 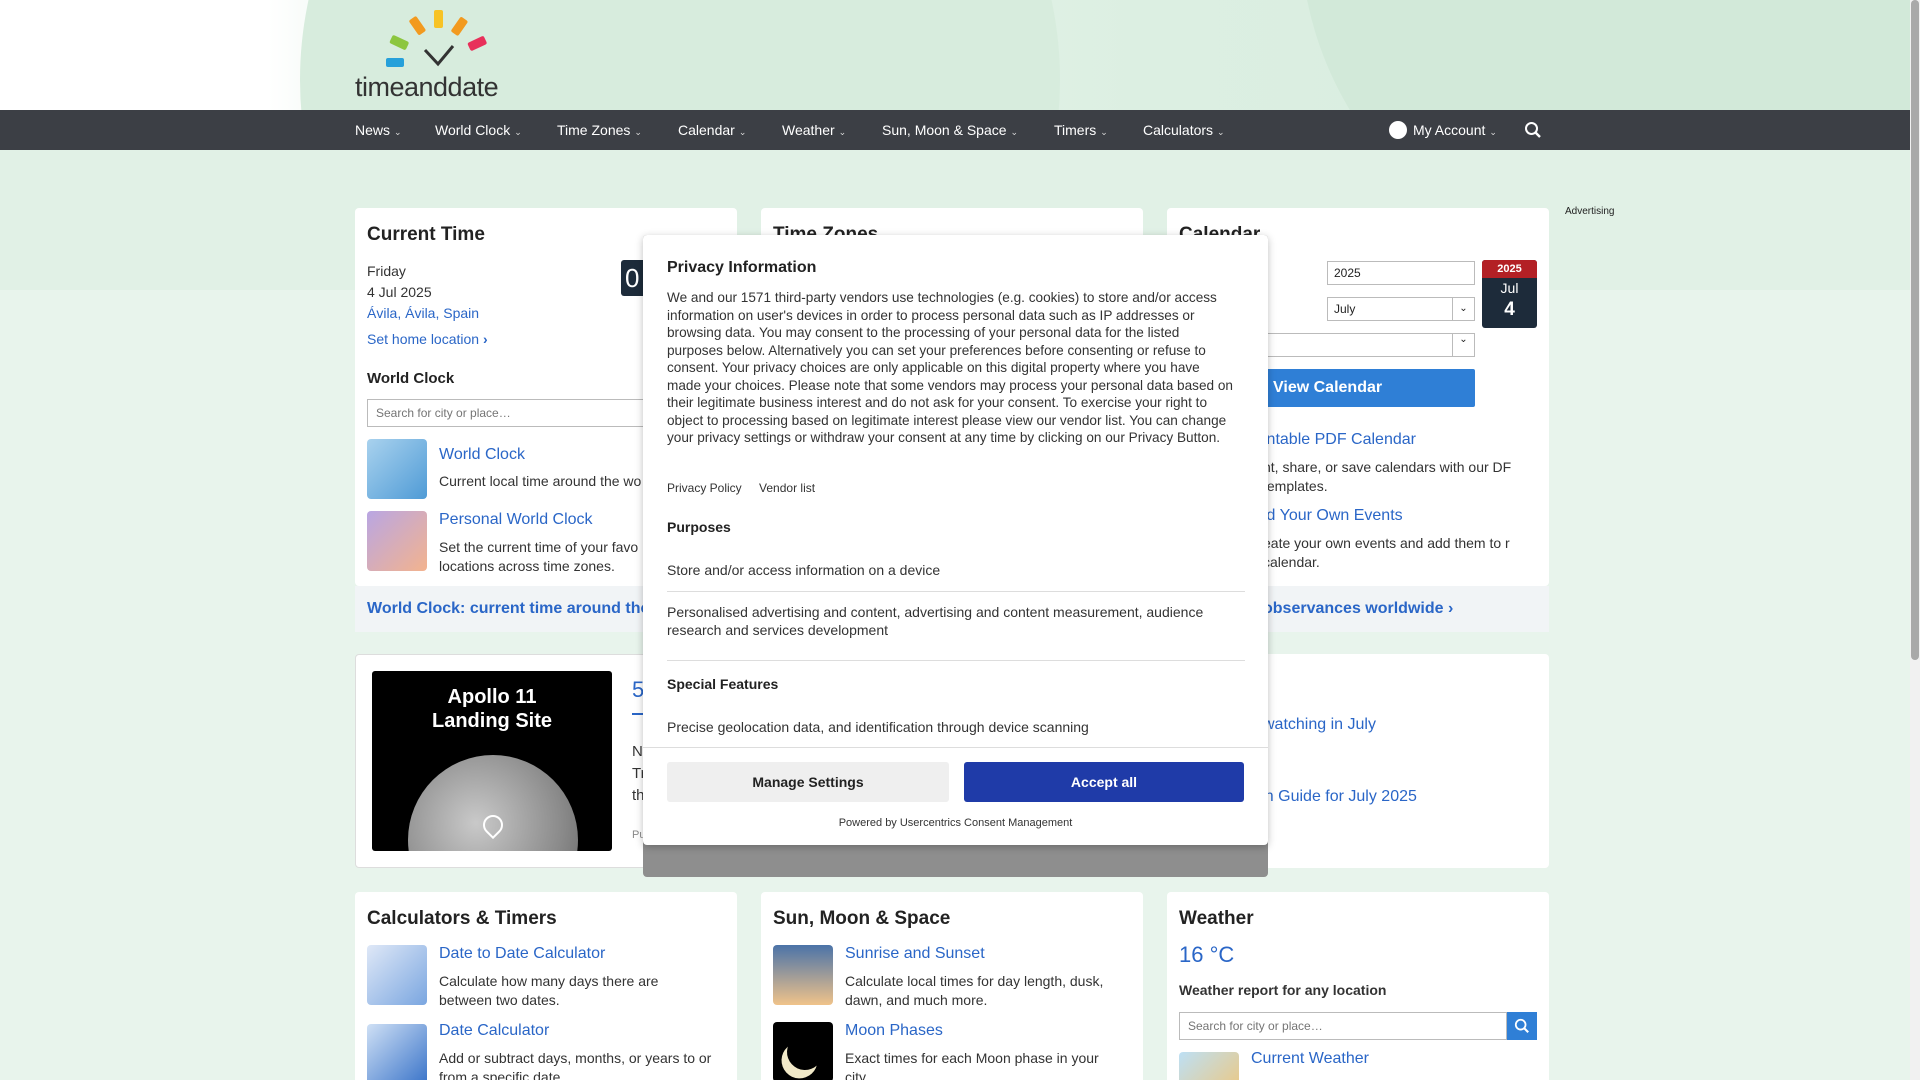 I want to click on calendar-date-badge: 2025 Jul 4, so click(x=1509, y=294).